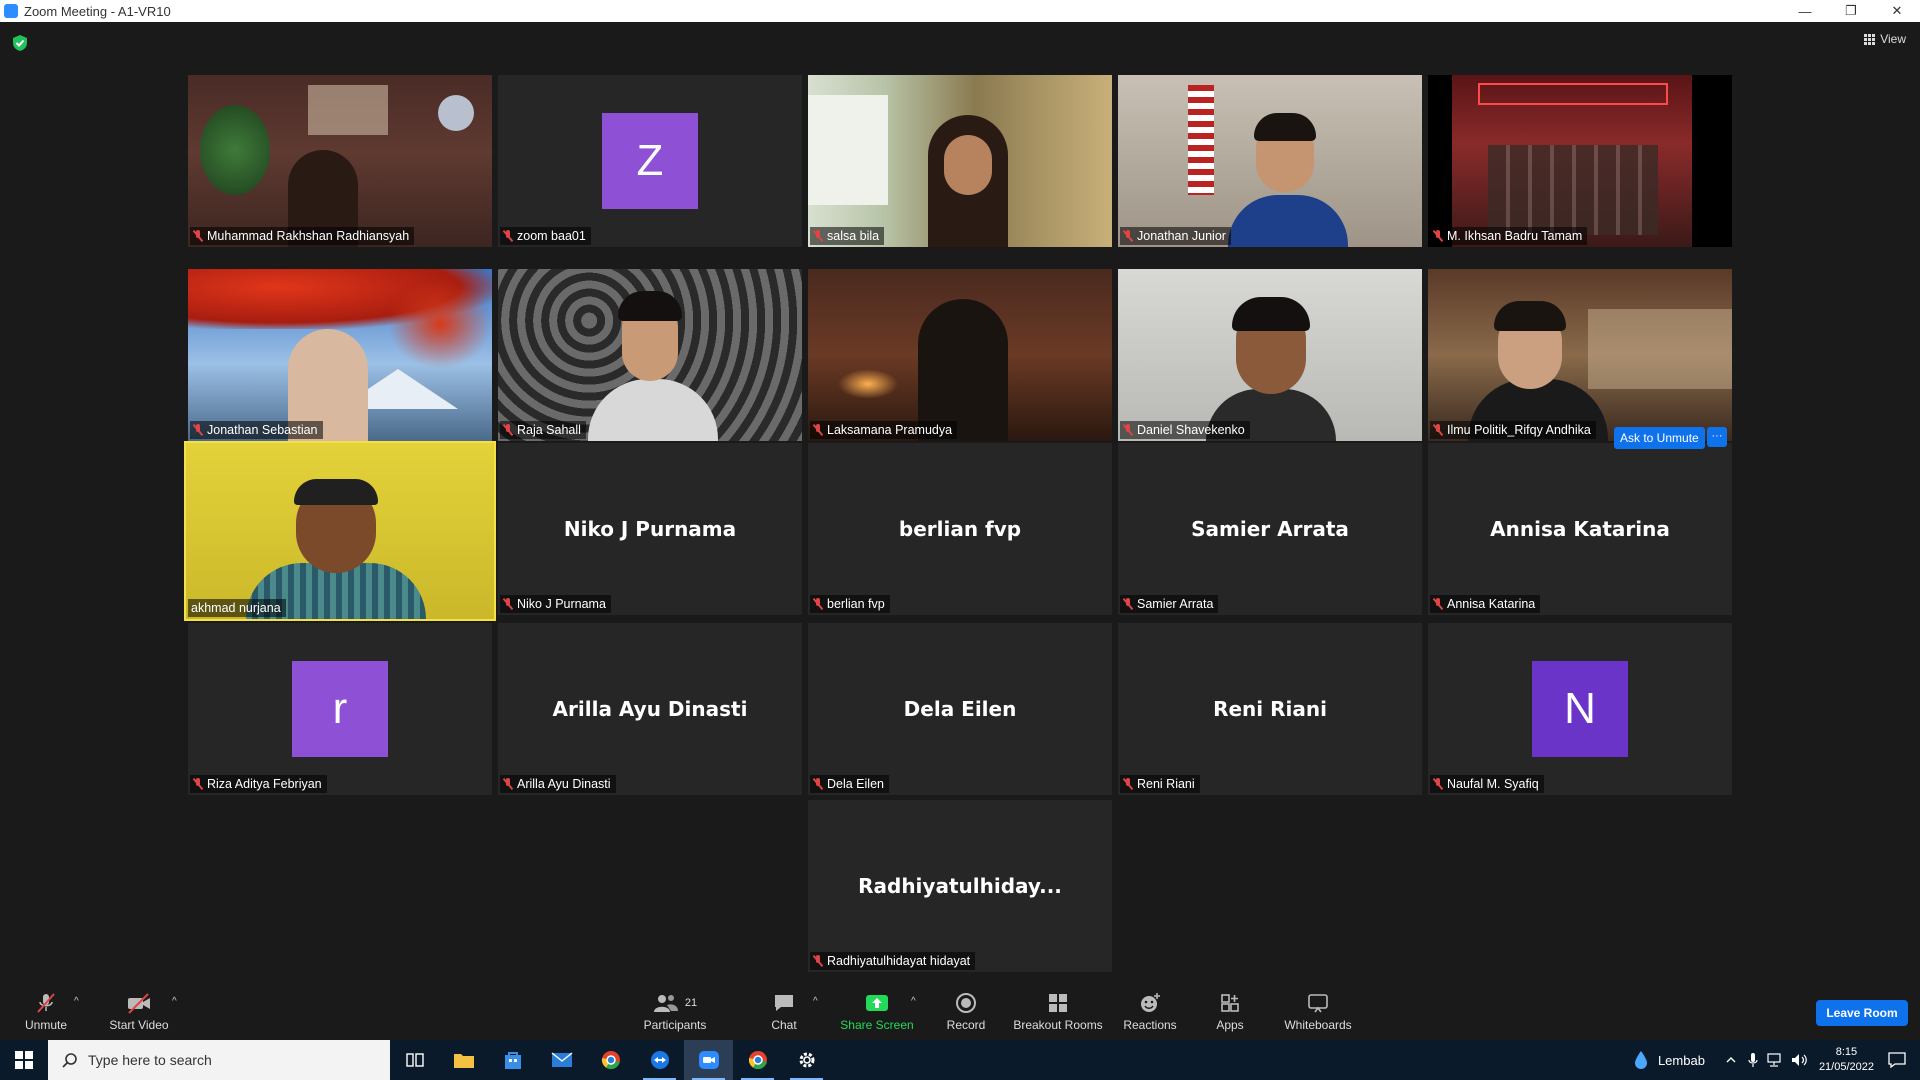  Describe the element at coordinates (69, 1060) in the screenshot. I see `search-icon` at that location.